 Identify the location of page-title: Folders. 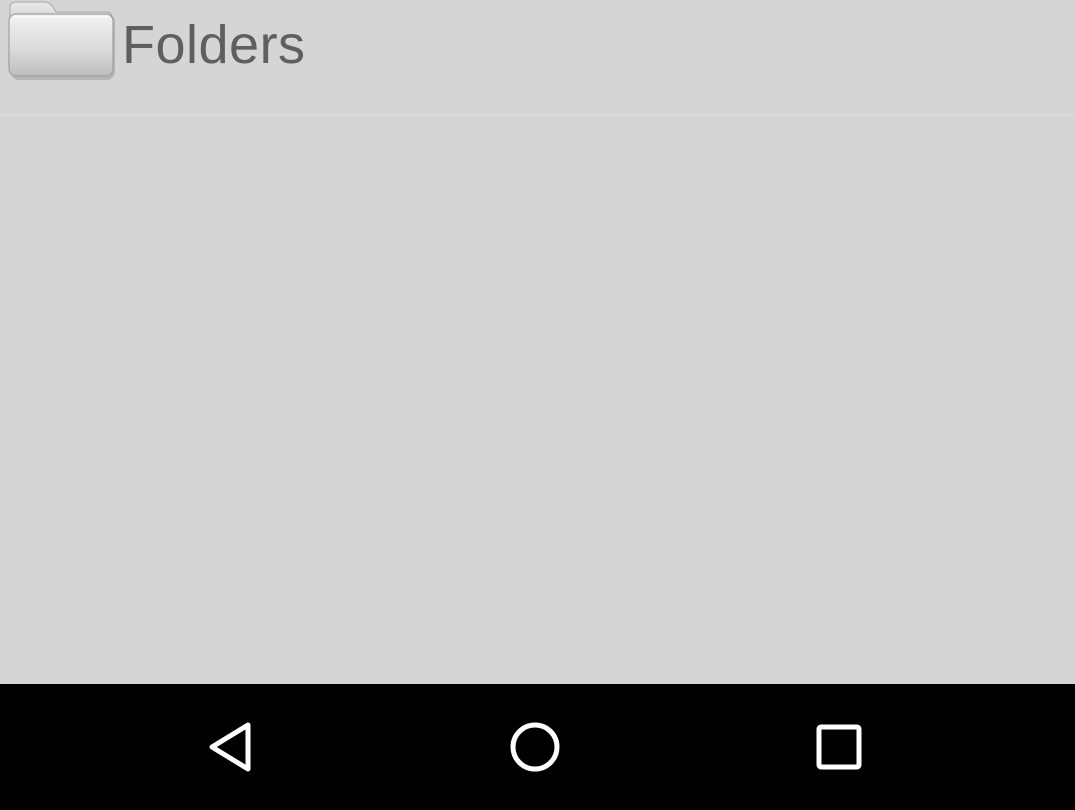
(214, 45).